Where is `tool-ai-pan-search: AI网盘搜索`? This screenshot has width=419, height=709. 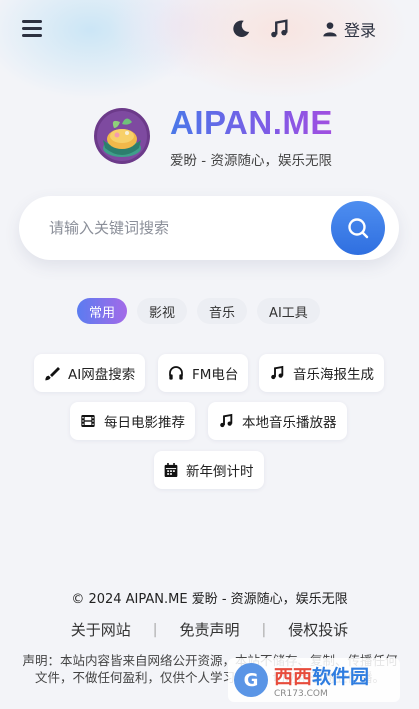
tool-ai-pan-search: AI网盘搜索 is located at coordinates (90, 373).